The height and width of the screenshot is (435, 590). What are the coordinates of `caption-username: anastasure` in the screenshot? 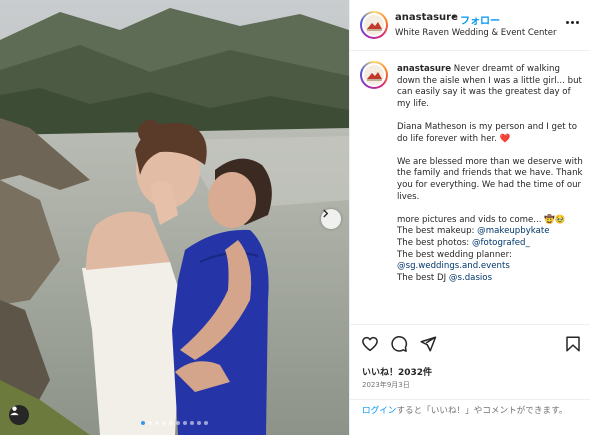 It's located at (424, 69).